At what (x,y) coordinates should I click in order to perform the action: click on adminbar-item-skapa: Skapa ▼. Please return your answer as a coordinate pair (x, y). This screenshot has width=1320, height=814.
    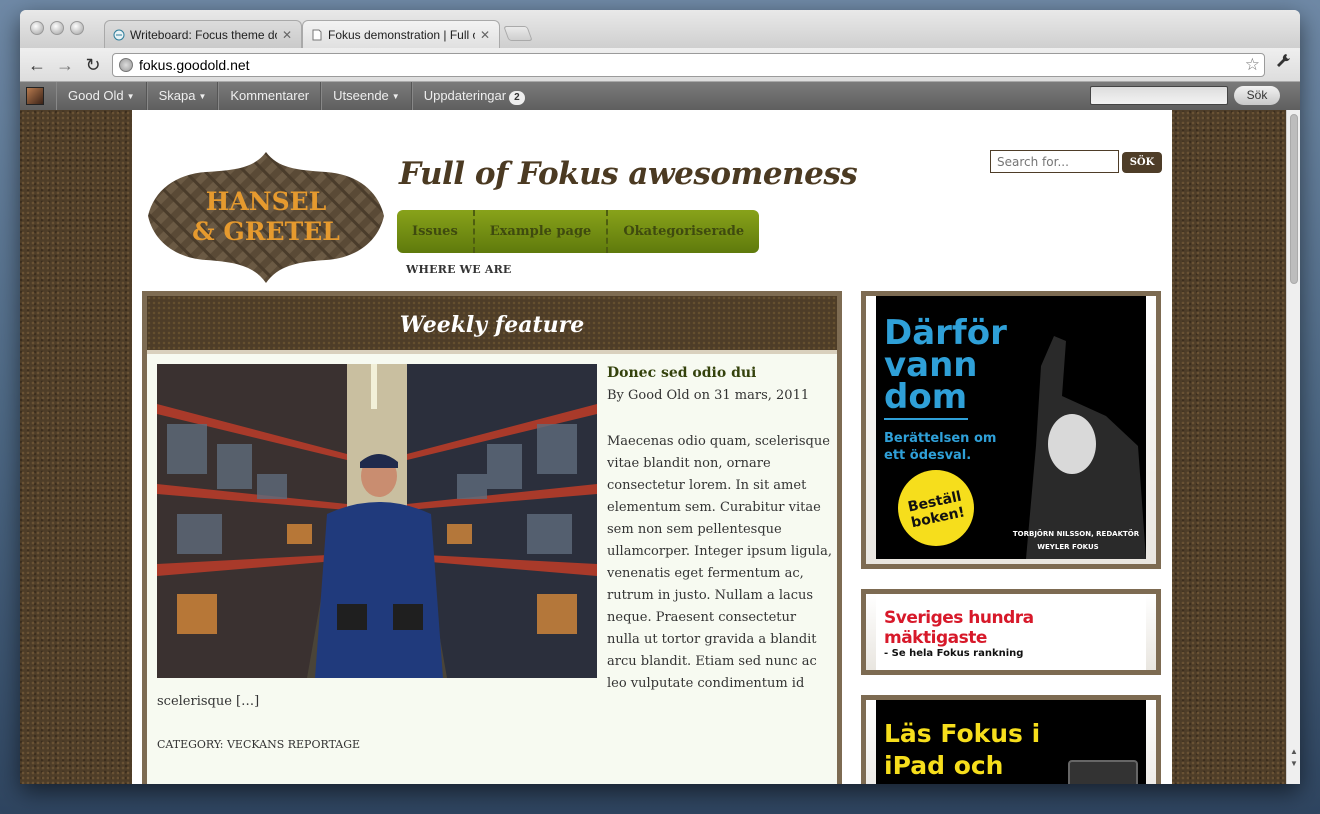
    Looking at the image, I should click on (182, 96).